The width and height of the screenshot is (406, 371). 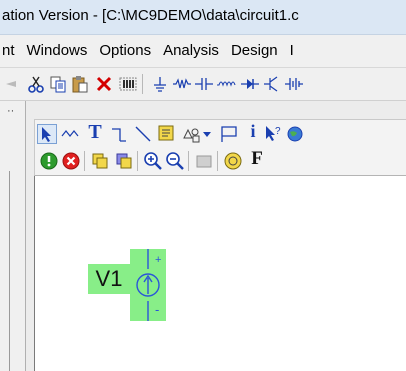 What do you see at coordinates (10, 51) in the screenshot?
I see `menu-component: nt` at bounding box center [10, 51].